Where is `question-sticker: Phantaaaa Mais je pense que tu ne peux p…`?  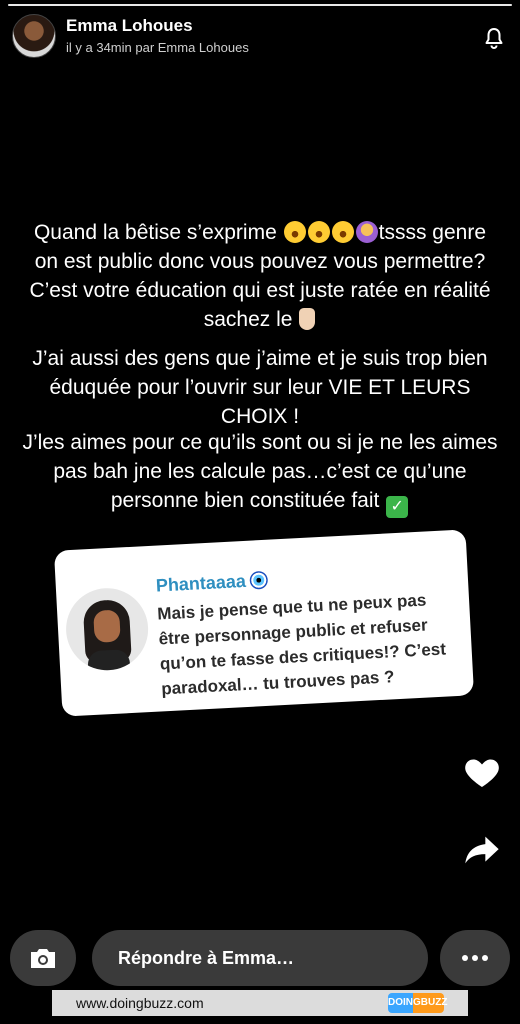 question-sticker: Phantaaaa Mais je pense que tu ne peux p… is located at coordinates (264, 623).